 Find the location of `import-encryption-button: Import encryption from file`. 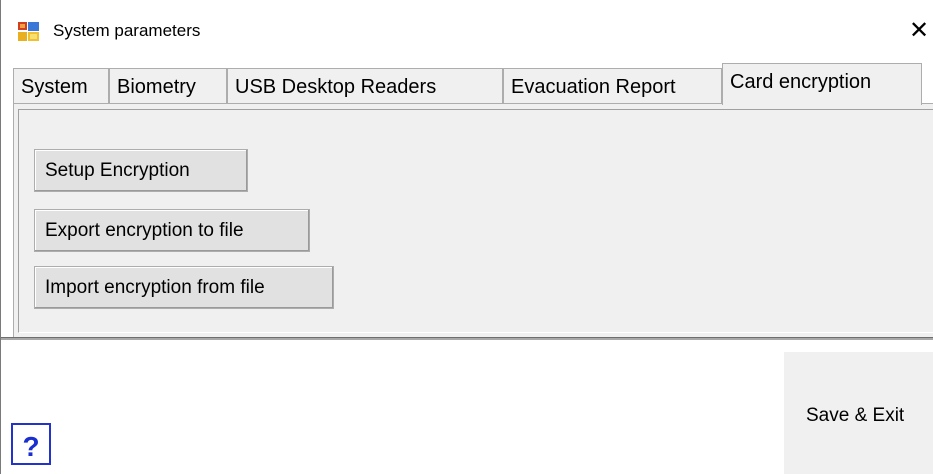

import-encryption-button: Import encryption from file is located at coordinates (184, 287).